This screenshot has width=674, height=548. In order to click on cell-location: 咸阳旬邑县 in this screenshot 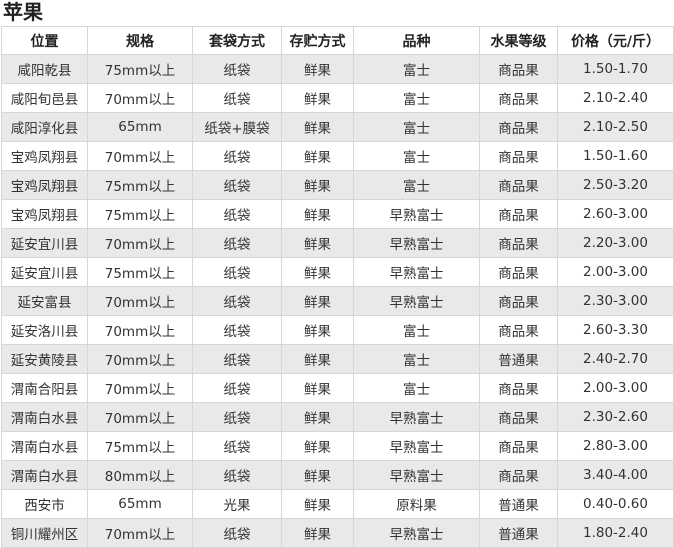, I will do `click(44, 98)`.